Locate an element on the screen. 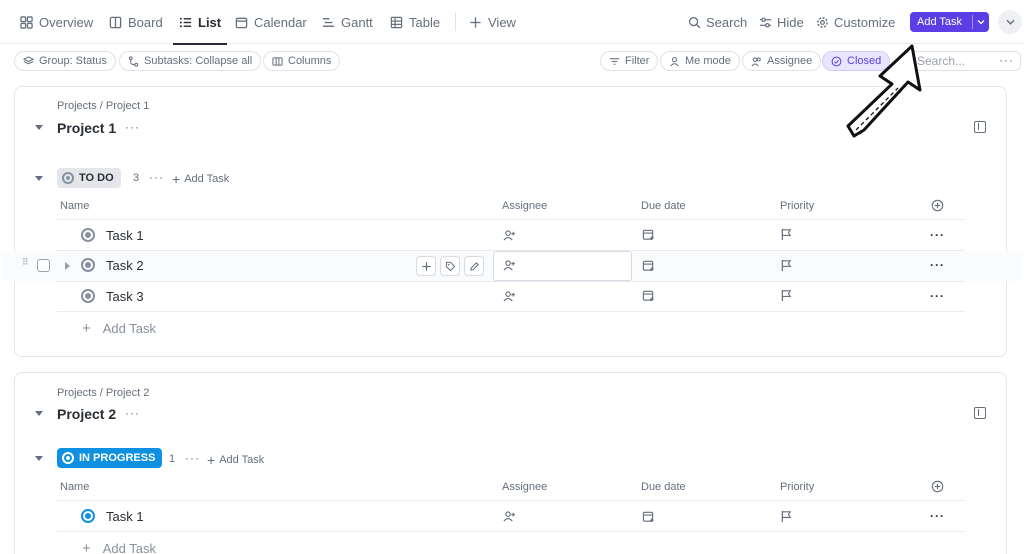 This screenshot has height=554, width=1024. subtasks-pill: Subtasks: Collapse all is located at coordinates (190, 61).